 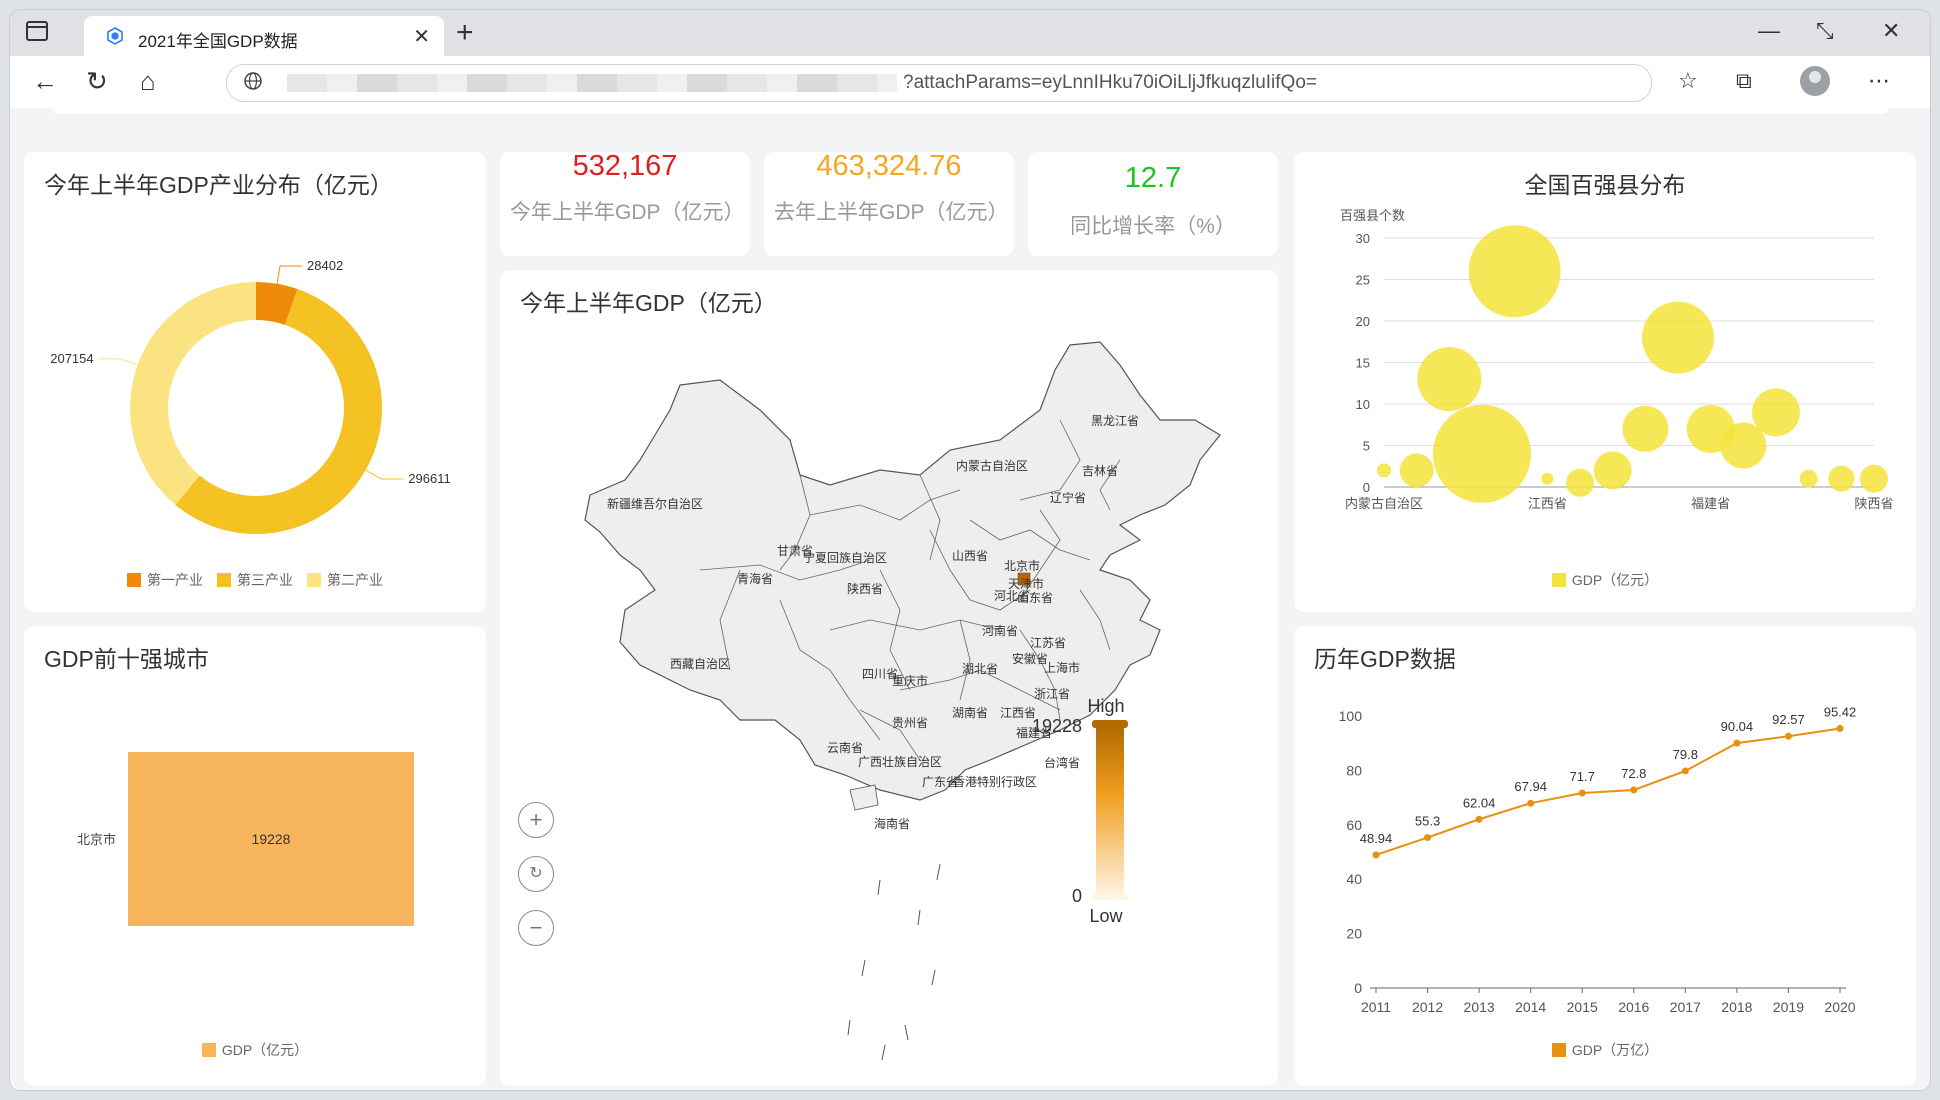 What do you see at coordinates (910, 680) in the screenshot?
I see `province-label: 重庆市` at bounding box center [910, 680].